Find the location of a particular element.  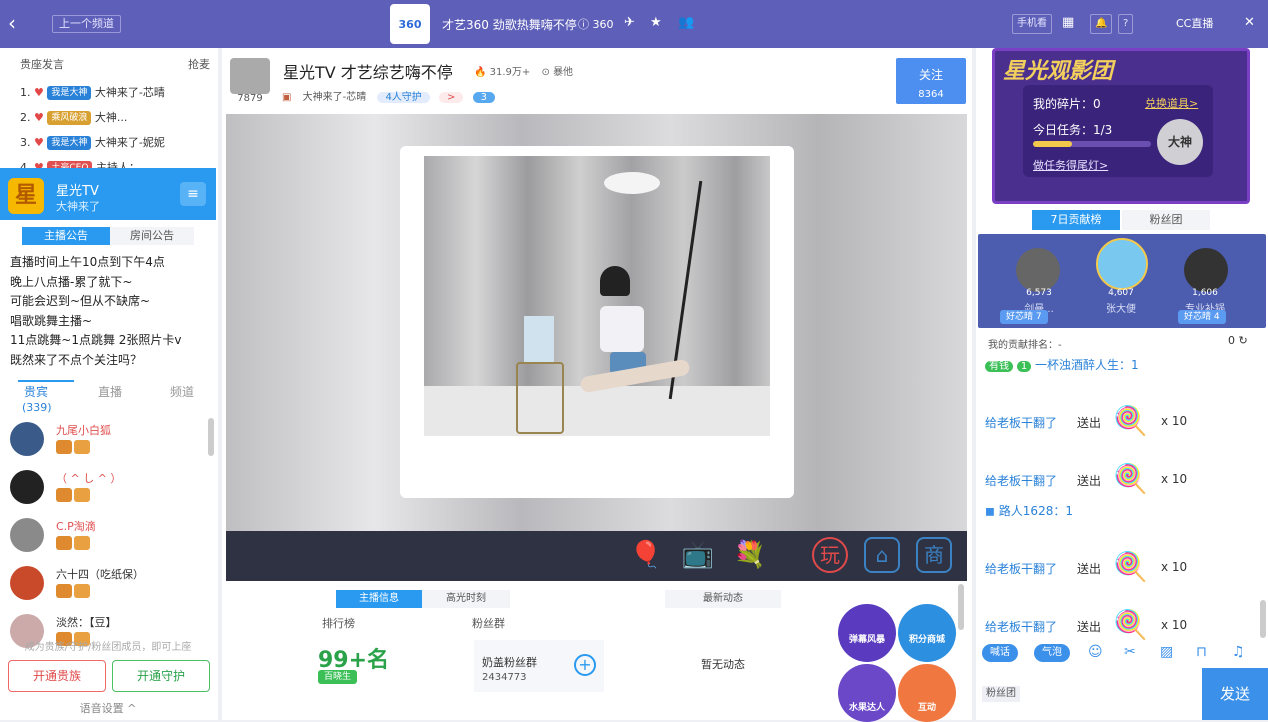

close-icon: ✕ is located at coordinates (1249, 22).